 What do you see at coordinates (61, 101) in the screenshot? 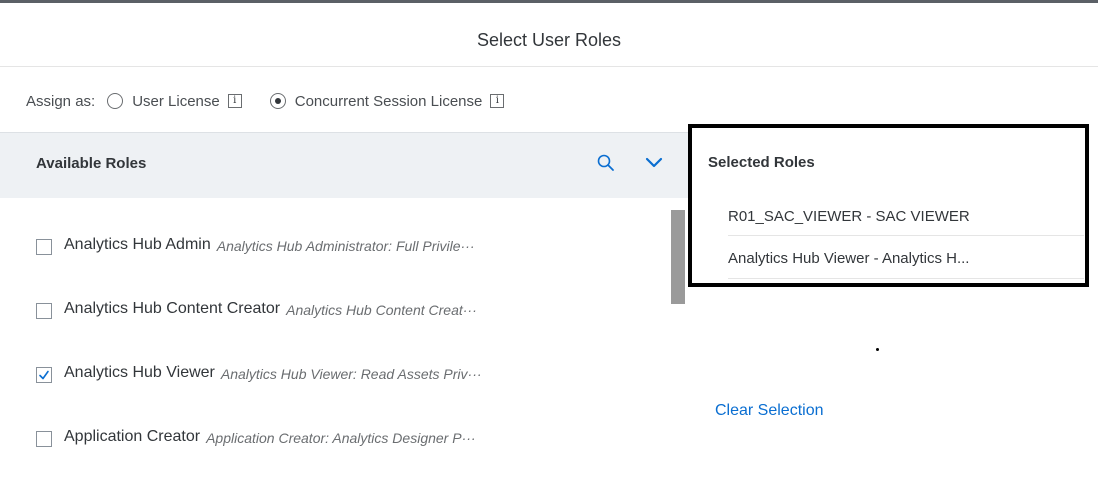
I see `assign-label: Assign as:` at bounding box center [61, 101].